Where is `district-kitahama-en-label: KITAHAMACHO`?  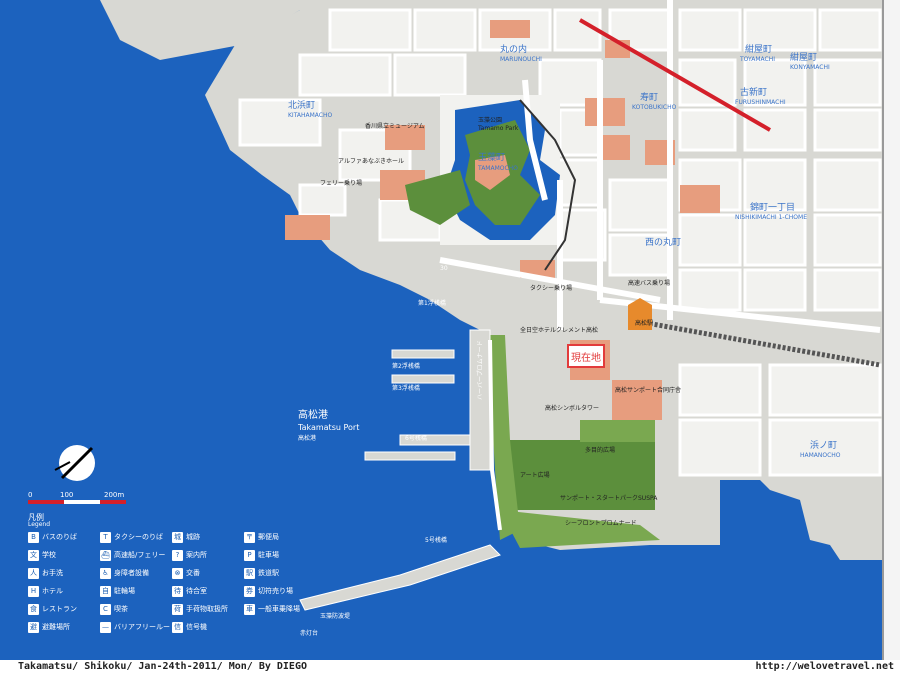
district-kitahama-en-label: KITAHAMACHO is located at coordinates (310, 115).